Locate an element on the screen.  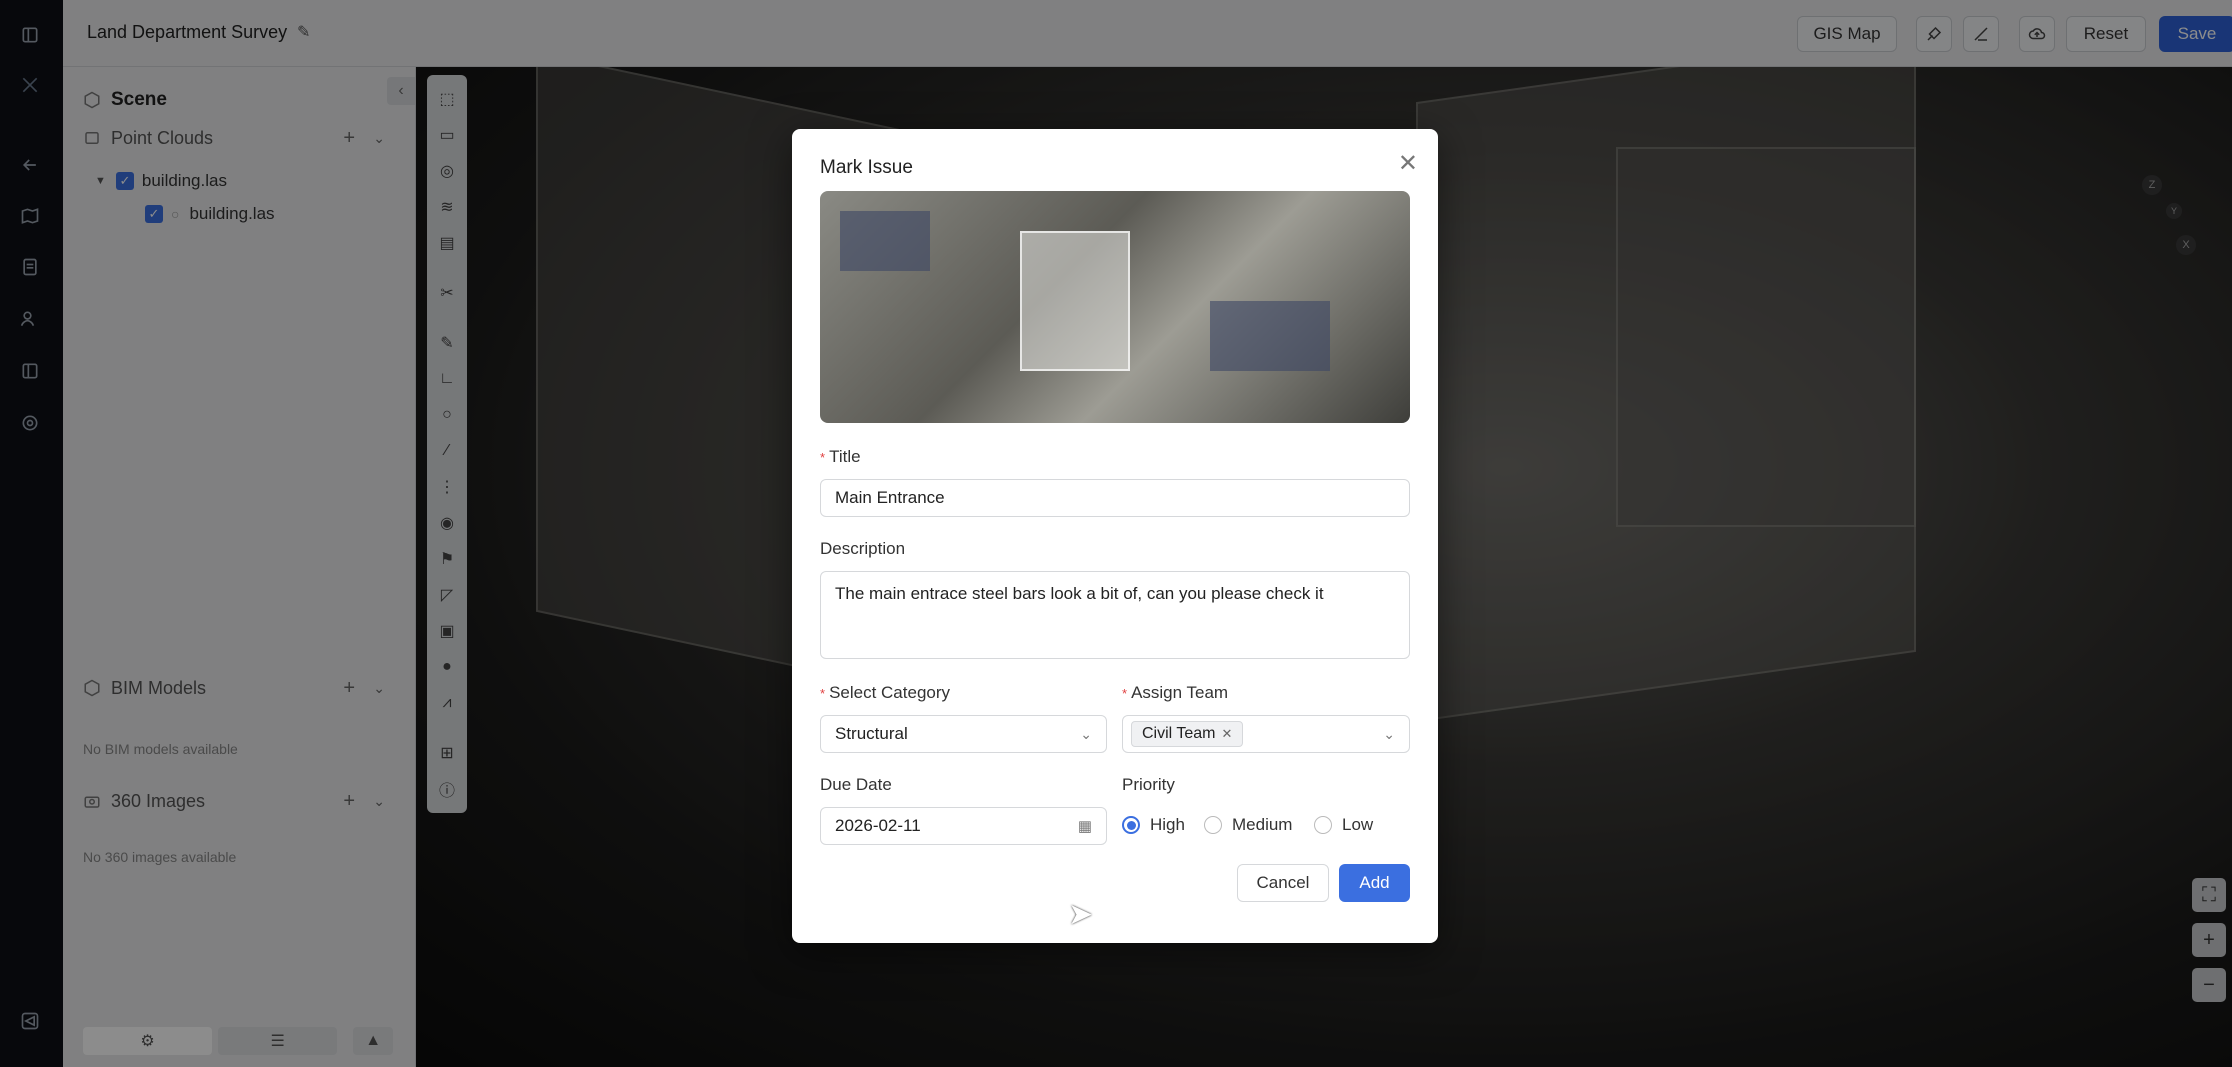
category-value: Structural is located at coordinates (871, 733).